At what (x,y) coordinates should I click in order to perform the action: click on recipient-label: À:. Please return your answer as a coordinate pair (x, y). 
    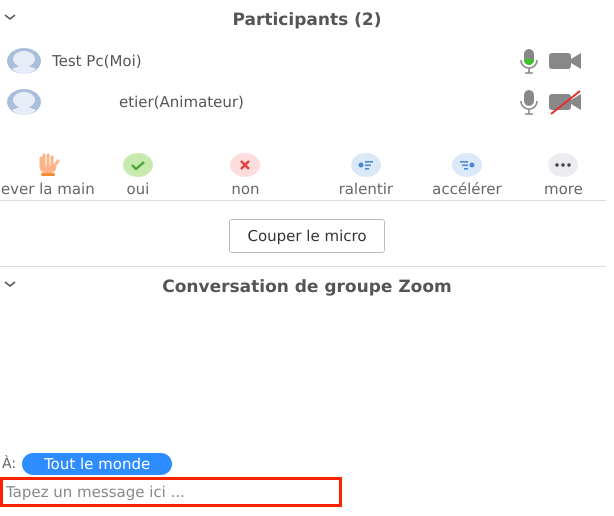
    Looking at the image, I should click on (9, 464).